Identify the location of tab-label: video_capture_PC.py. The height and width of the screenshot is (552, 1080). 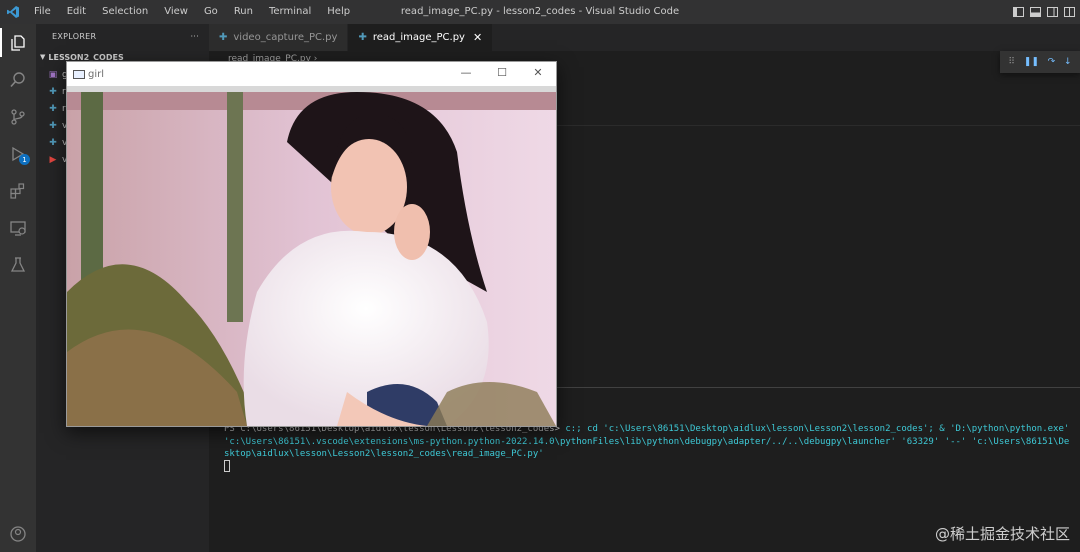
(285, 37).